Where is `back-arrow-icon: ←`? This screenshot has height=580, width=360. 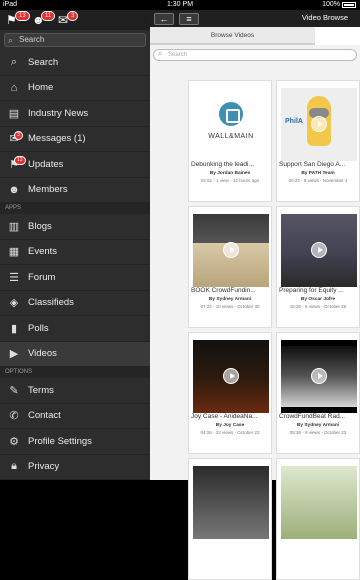
back-arrow-icon: ← is located at coordinates (164, 18).